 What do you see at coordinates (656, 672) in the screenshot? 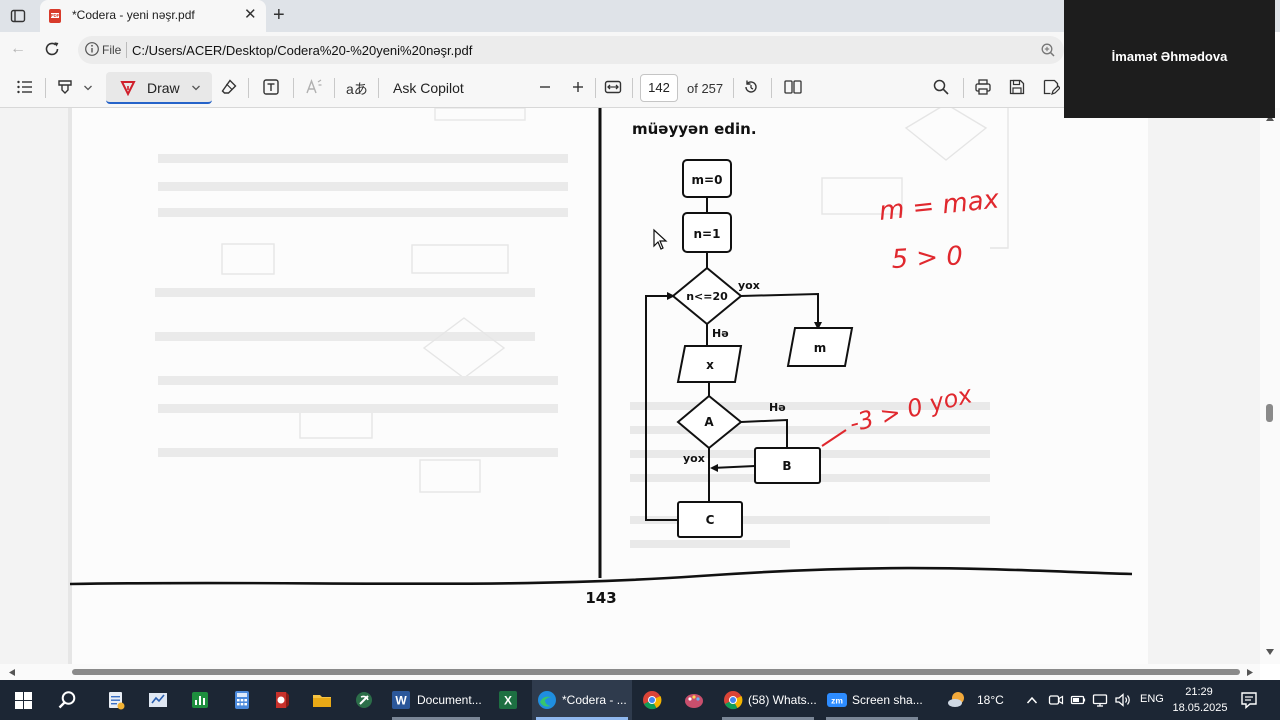
I see `horizontal-scroll-thumb` at bounding box center [656, 672].